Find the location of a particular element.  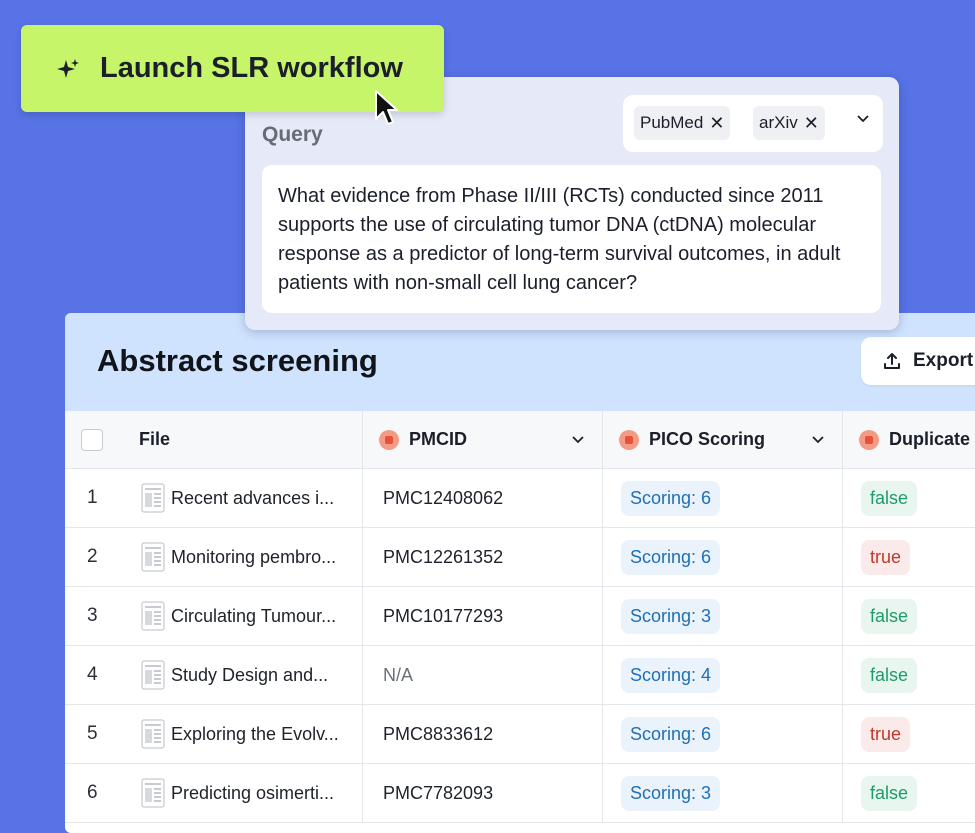

mouse-cursor-icon is located at coordinates (386, 107).